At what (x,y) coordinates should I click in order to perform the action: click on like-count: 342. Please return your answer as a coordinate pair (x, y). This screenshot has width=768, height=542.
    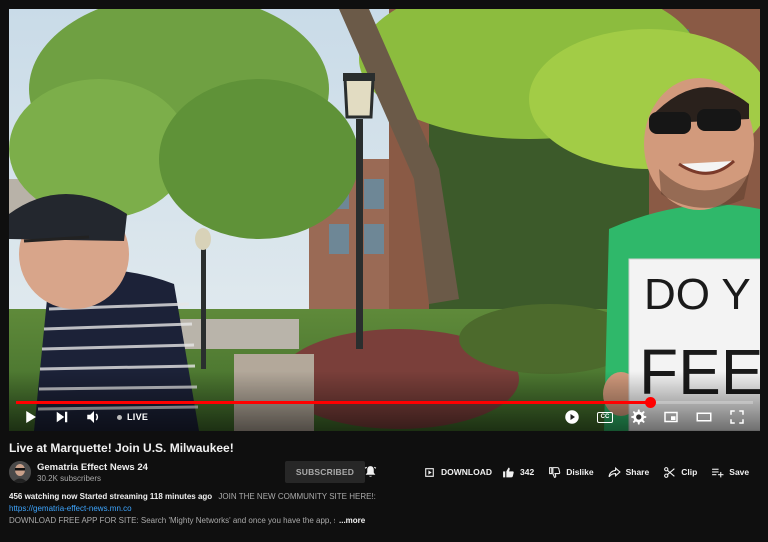
    Looking at the image, I should click on (527, 472).